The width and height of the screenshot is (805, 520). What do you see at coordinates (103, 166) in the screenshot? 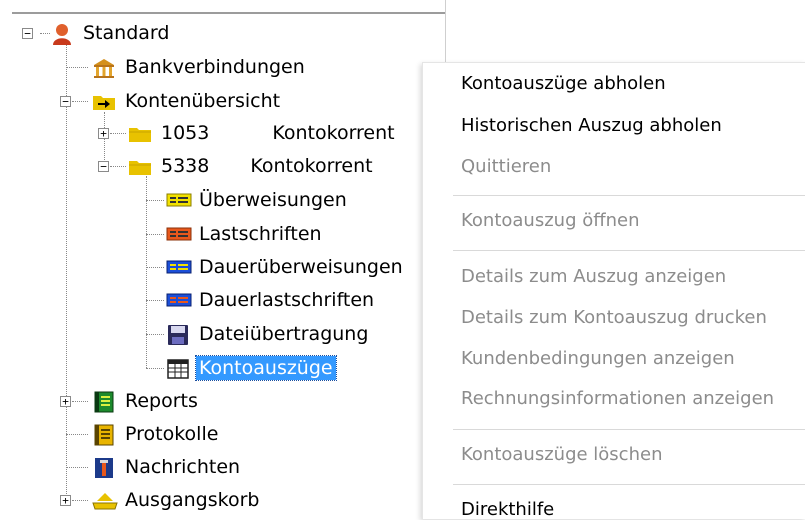
I see `collapse-5338-icon: −` at bounding box center [103, 166].